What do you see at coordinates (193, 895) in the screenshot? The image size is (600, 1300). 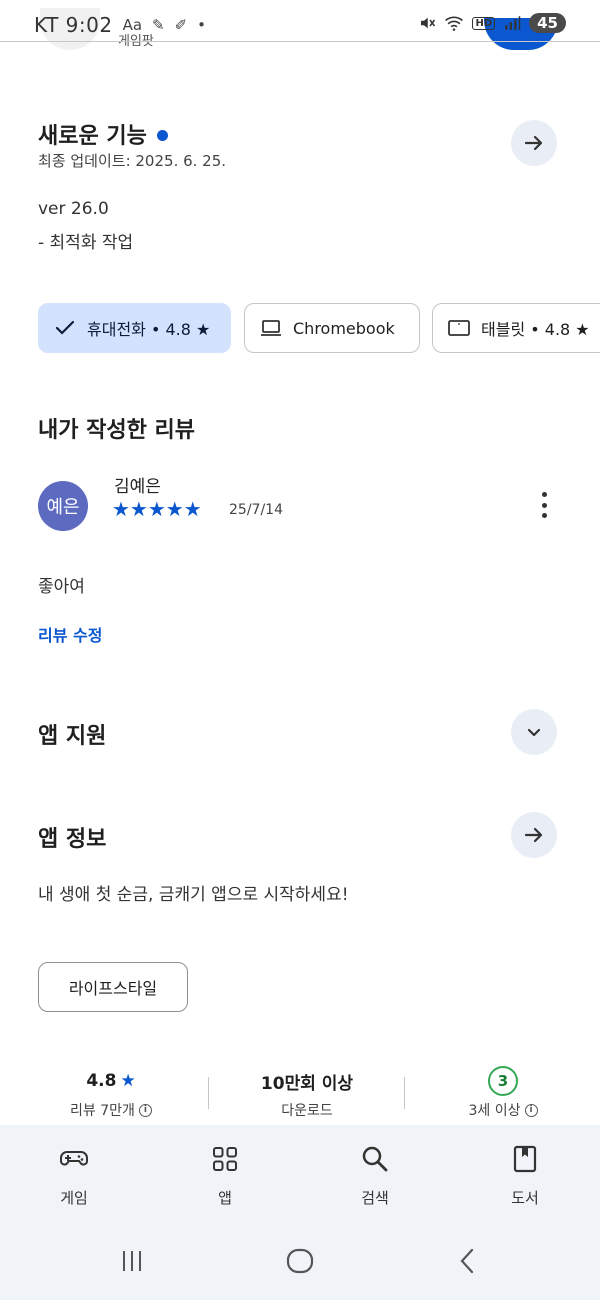 I see `app-description: 내 생애 첫 순금, 금캐기 앱으로 시작하세요!` at bounding box center [193, 895].